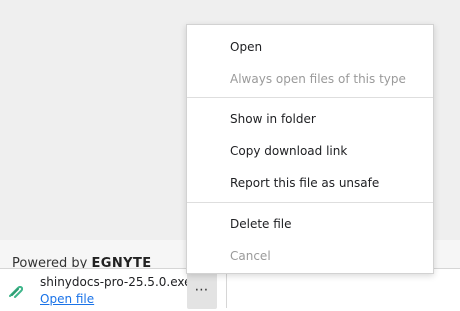 Image resolution: width=460 pixels, height=311 pixels. I want to click on menu-item-delete-file: Delete file, so click(310, 224).